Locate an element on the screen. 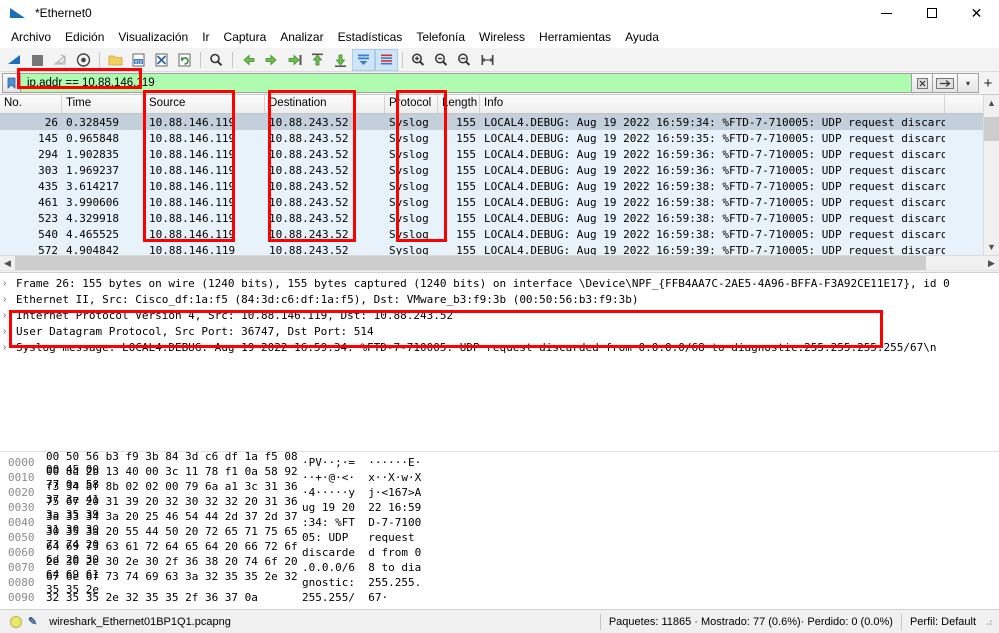 This screenshot has height=633, width=999. go-last-packet-icon is located at coordinates (340, 60).